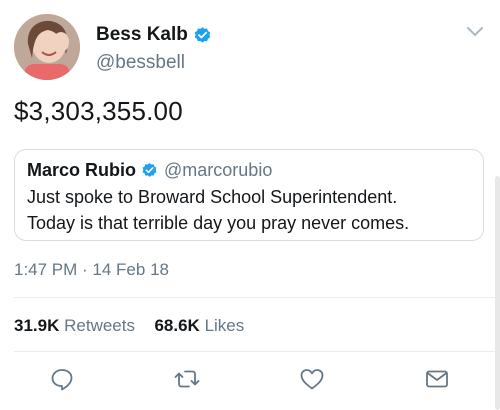  Describe the element at coordinates (225, 325) in the screenshot. I see `likes-label: Likes` at that location.